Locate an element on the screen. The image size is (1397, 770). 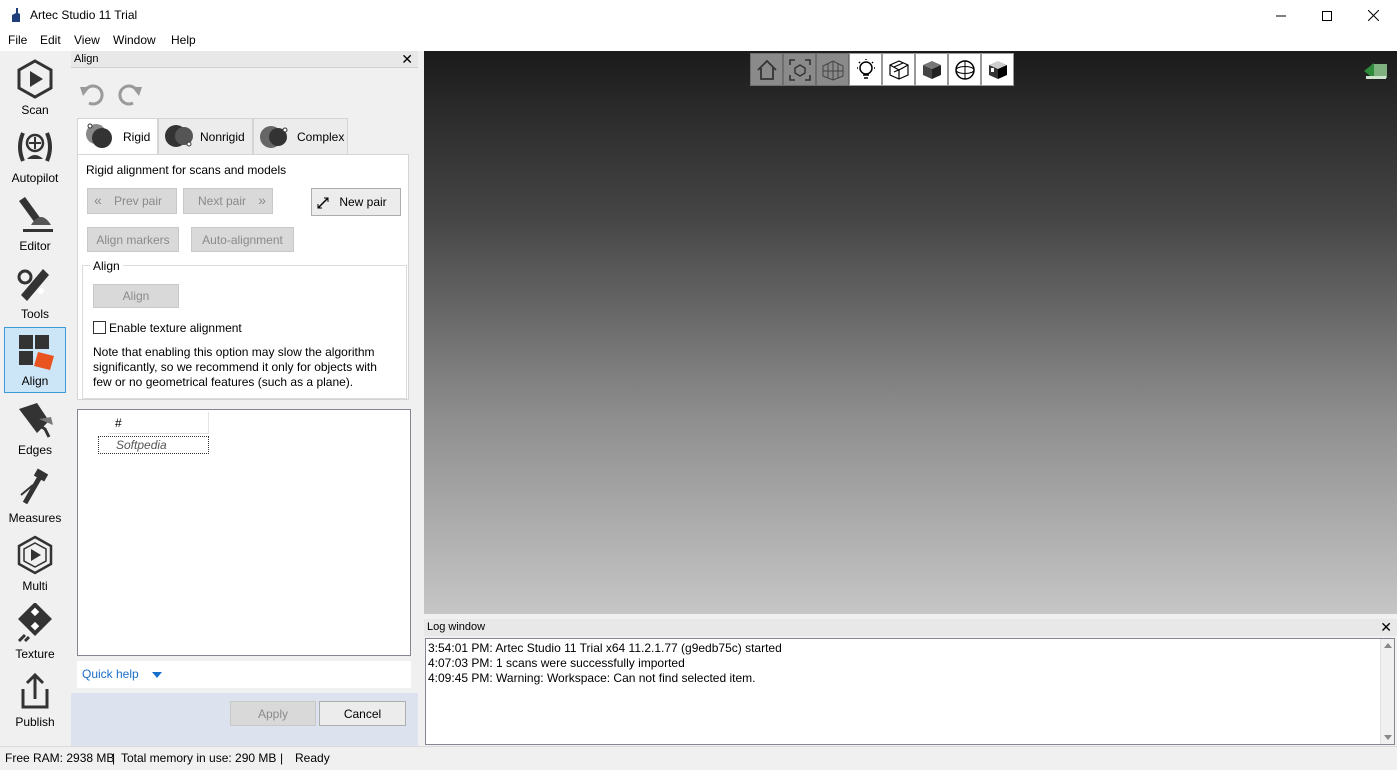
menu-edit: Edit is located at coordinates (50, 40).